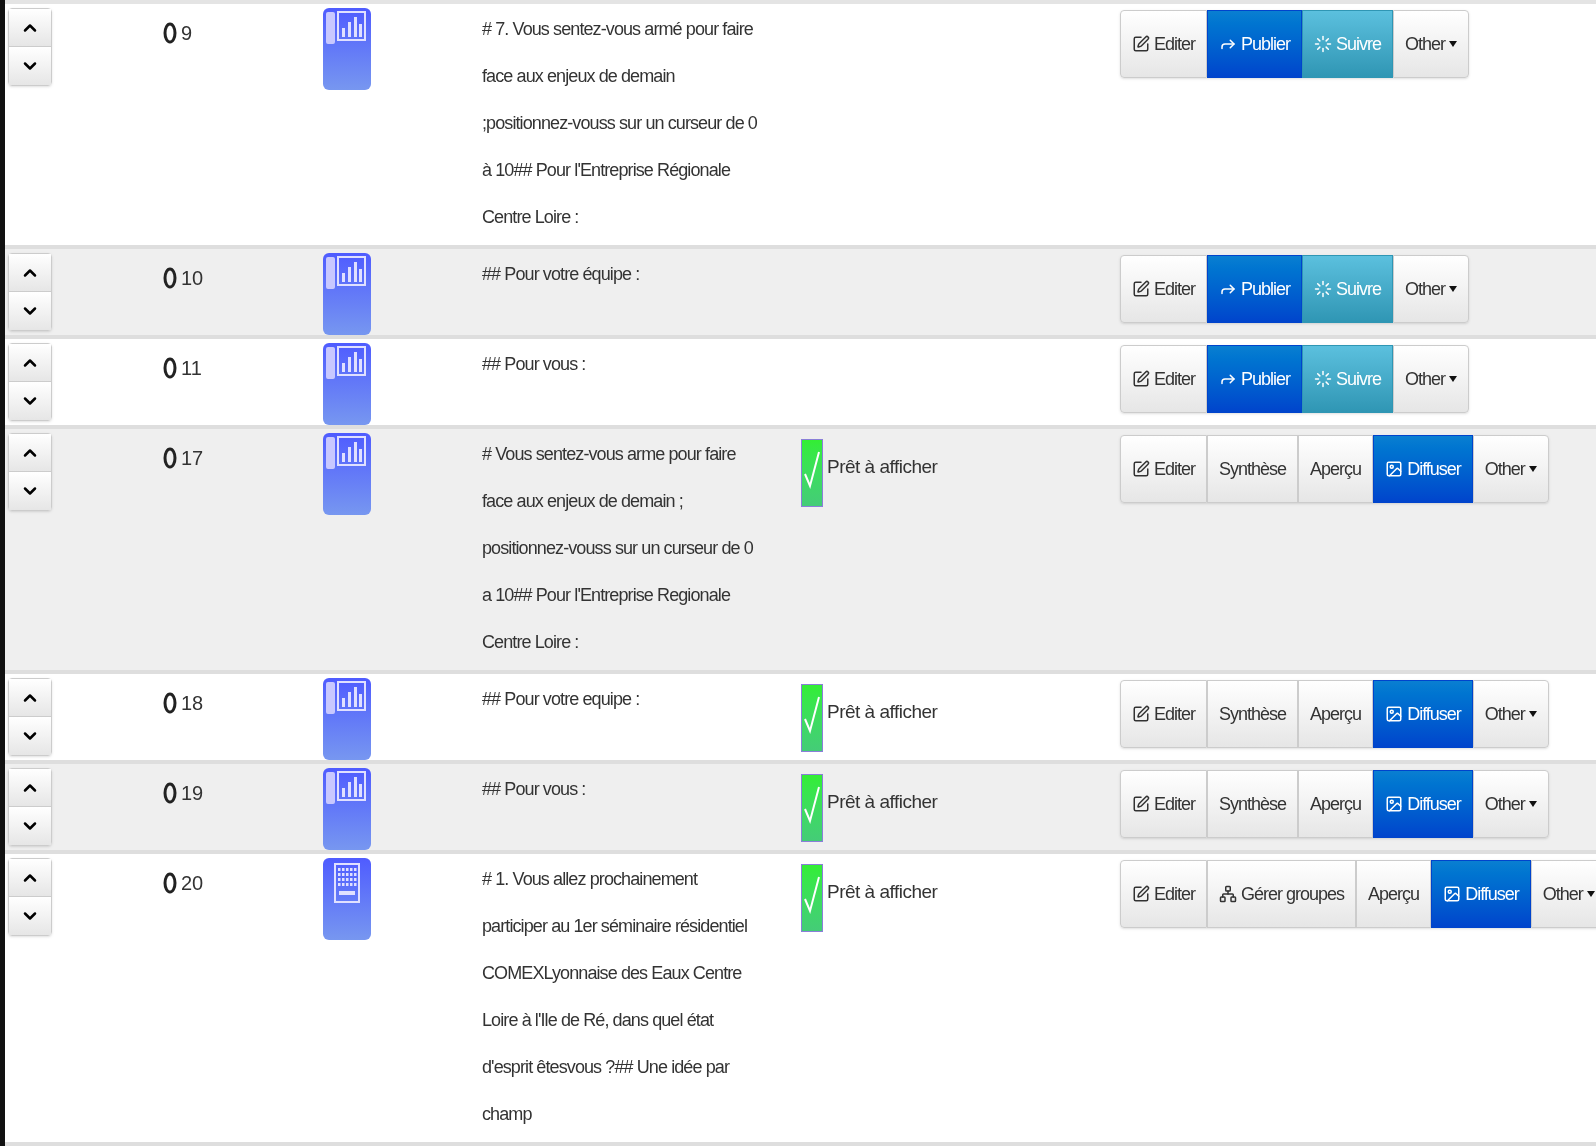 This screenshot has height=1146, width=1596. Describe the element at coordinates (187, 33) in the screenshot. I see `item-number: 9` at that location.